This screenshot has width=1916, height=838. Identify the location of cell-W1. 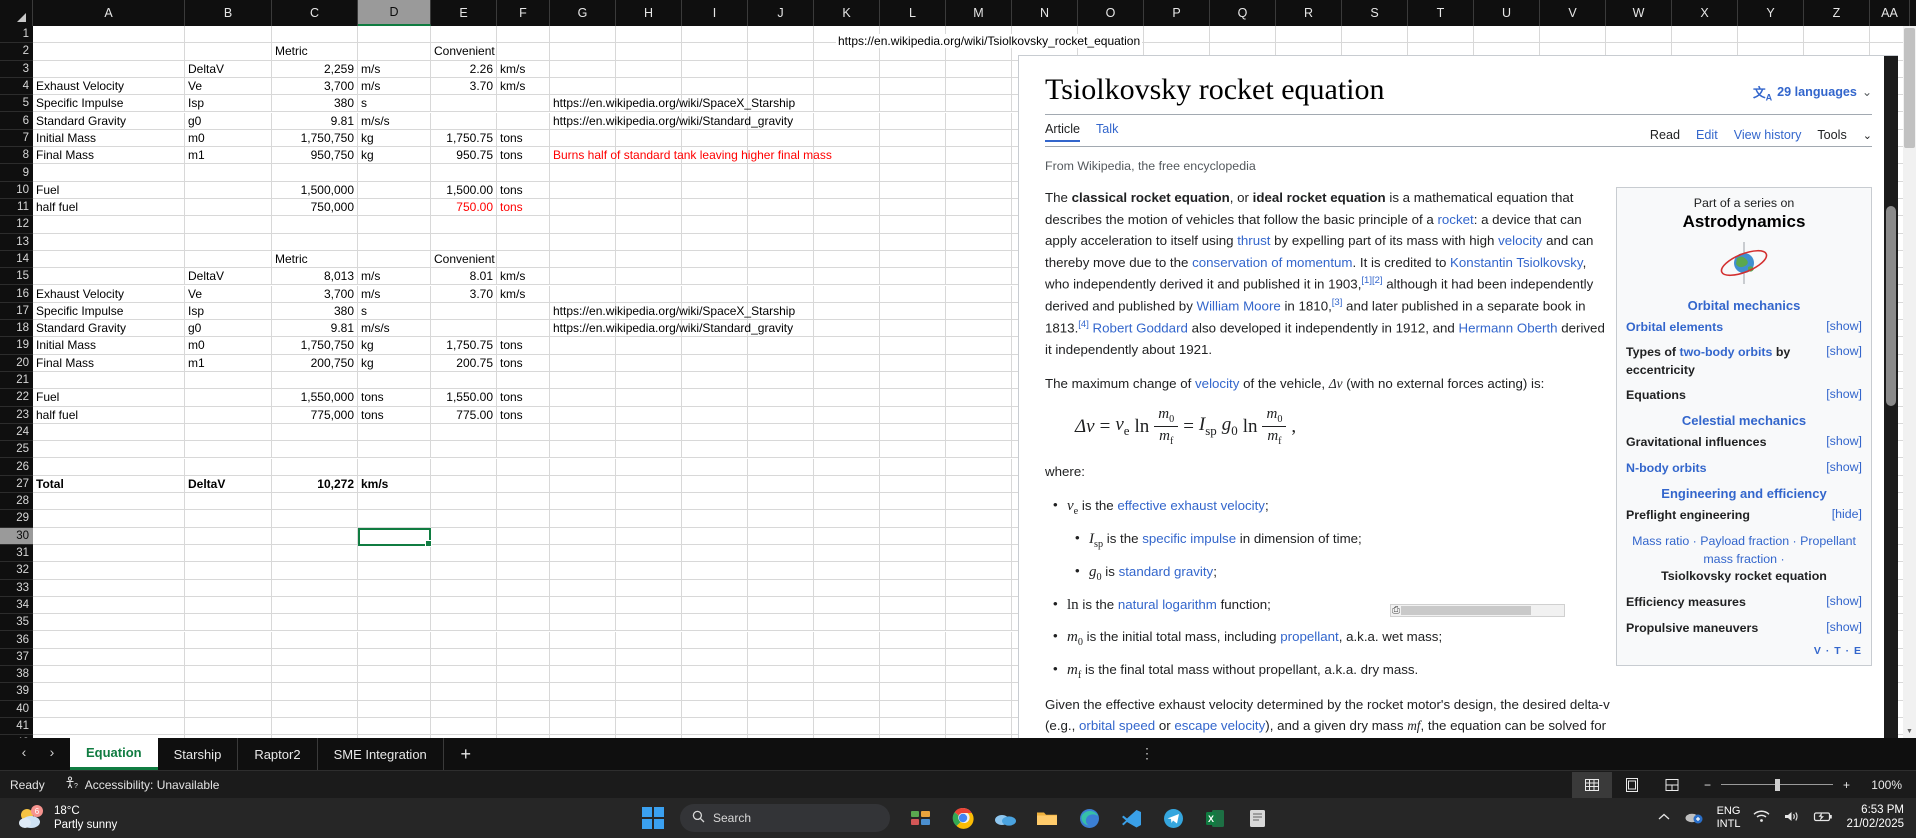
(1639, 35).